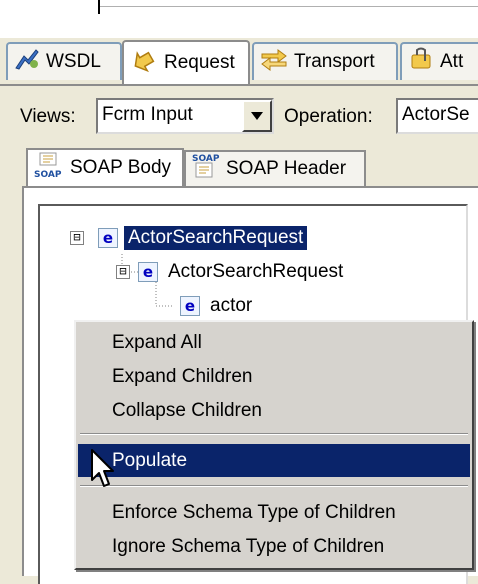 This screenshot has height=584, width=478. Describe the element at coordinates (274, 342) in the screenshot. I see `menu-item-expand-all: Expand All` at that location.